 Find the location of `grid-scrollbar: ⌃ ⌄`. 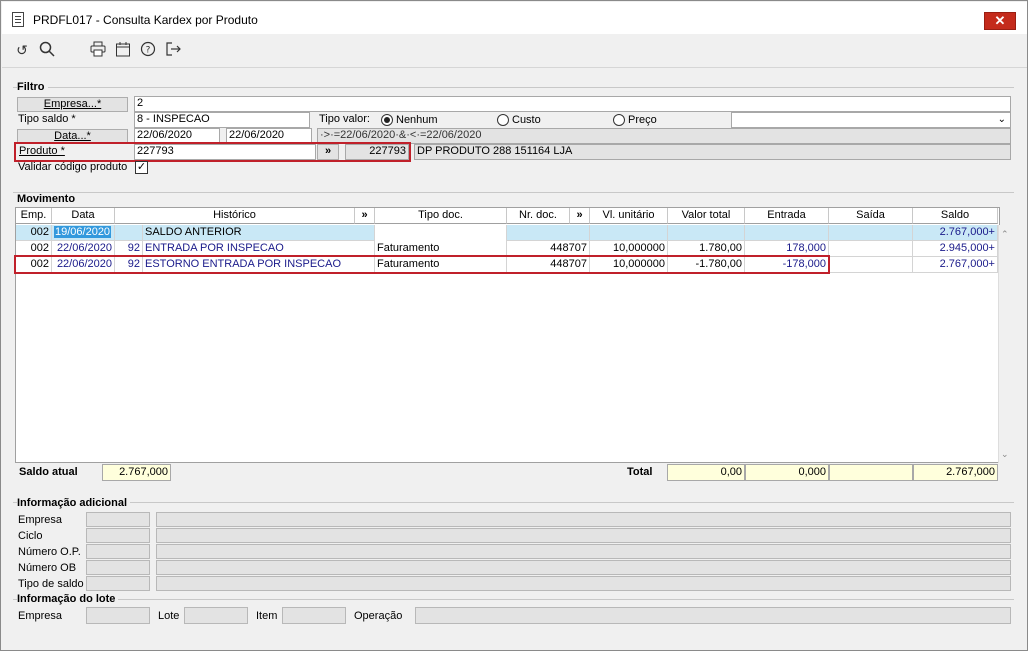

grid-scrollbar: ⌃ ⌄ is located at coordinates (1005, 344).